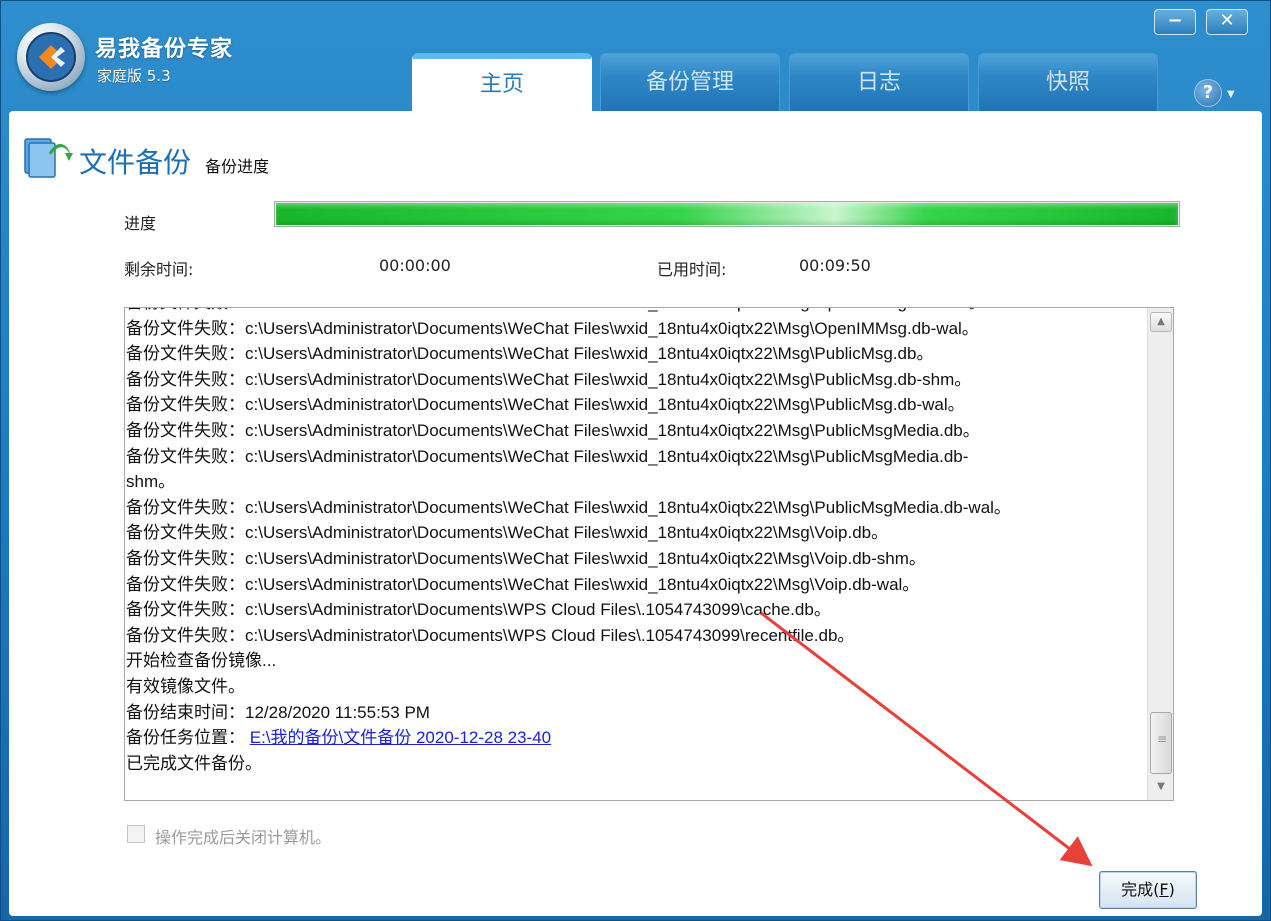 This screenshot has height=921, width=1271. What do you see at coordinates (879, 82) in the screenshot?
I see `tab-logs: 日志` at bounding box center [879, 82].